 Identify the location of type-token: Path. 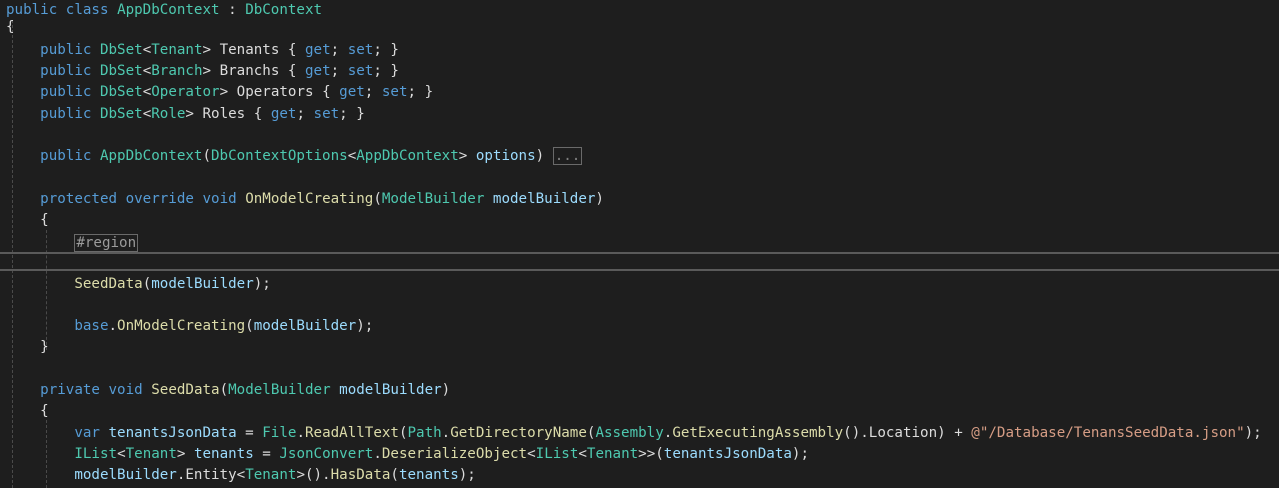
(424, 433).